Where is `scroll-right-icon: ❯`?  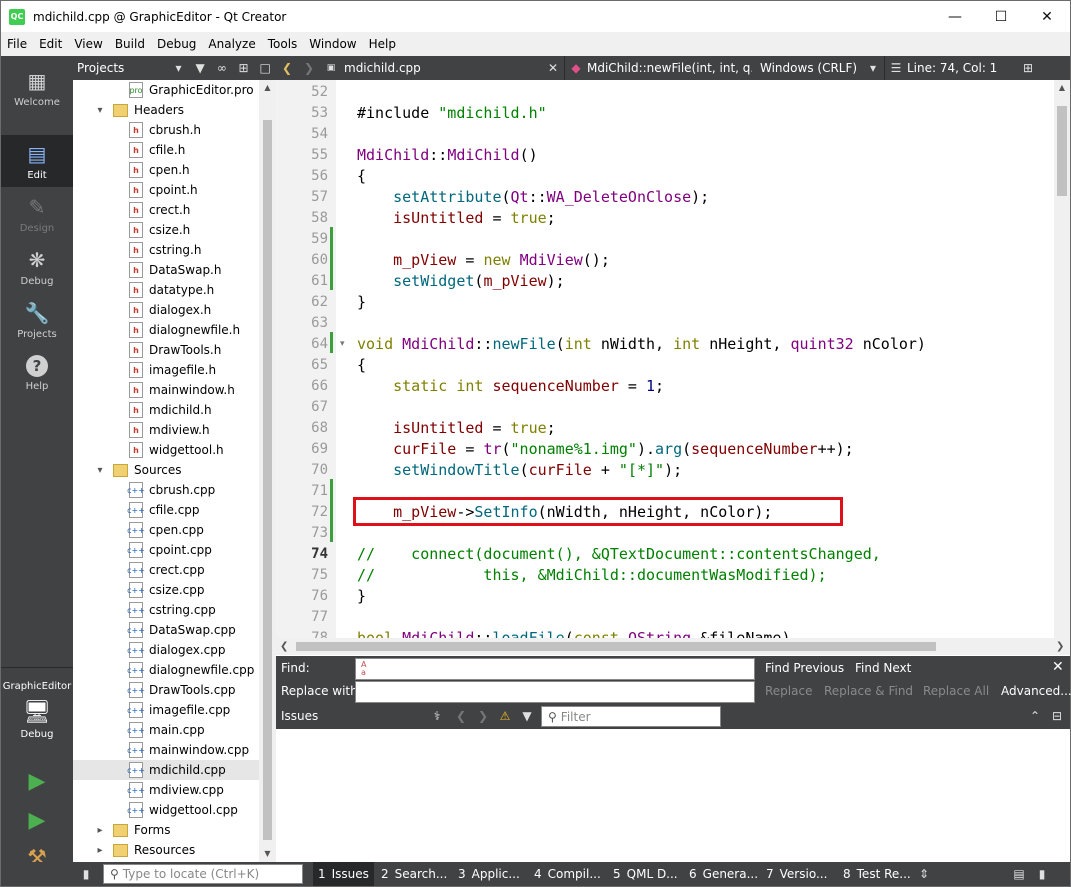
scroll-right-icon: ❯ is located at coordinates (1060, 646).